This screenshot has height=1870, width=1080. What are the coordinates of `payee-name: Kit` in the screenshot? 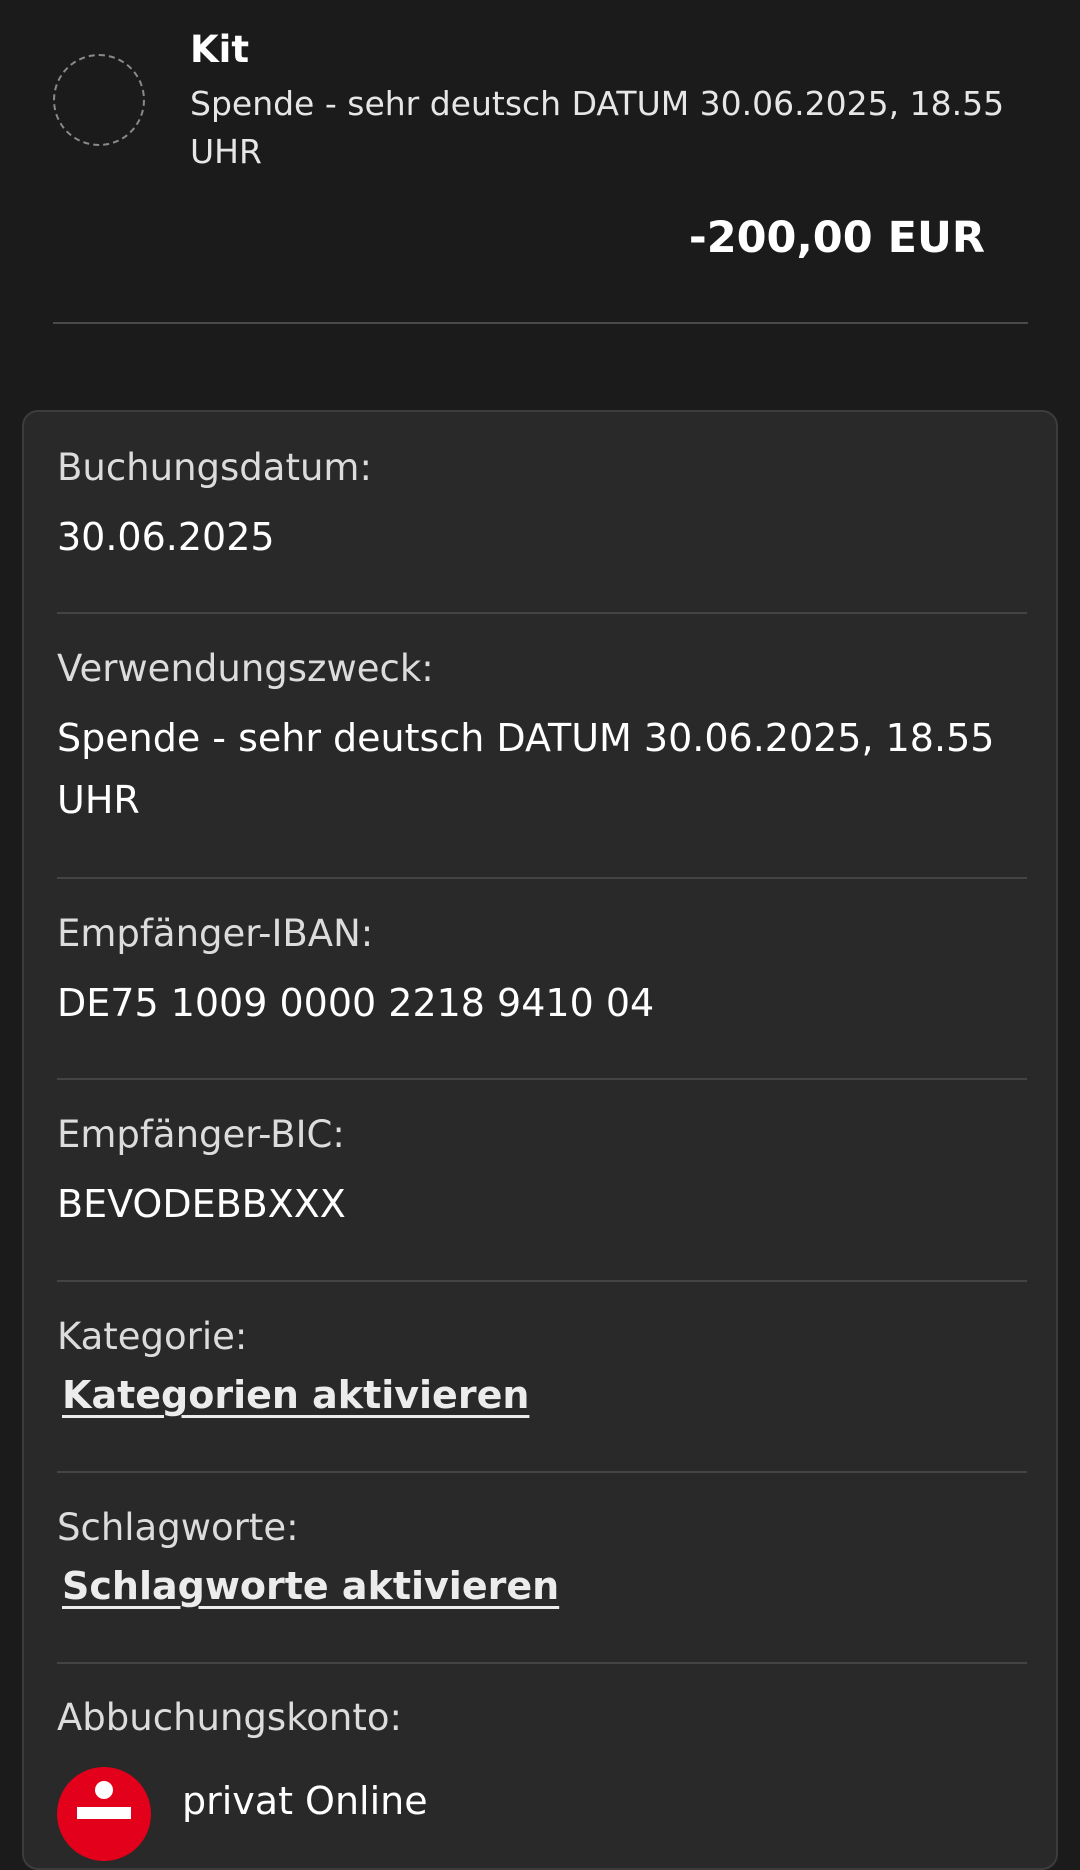 It's located at (220, 49).